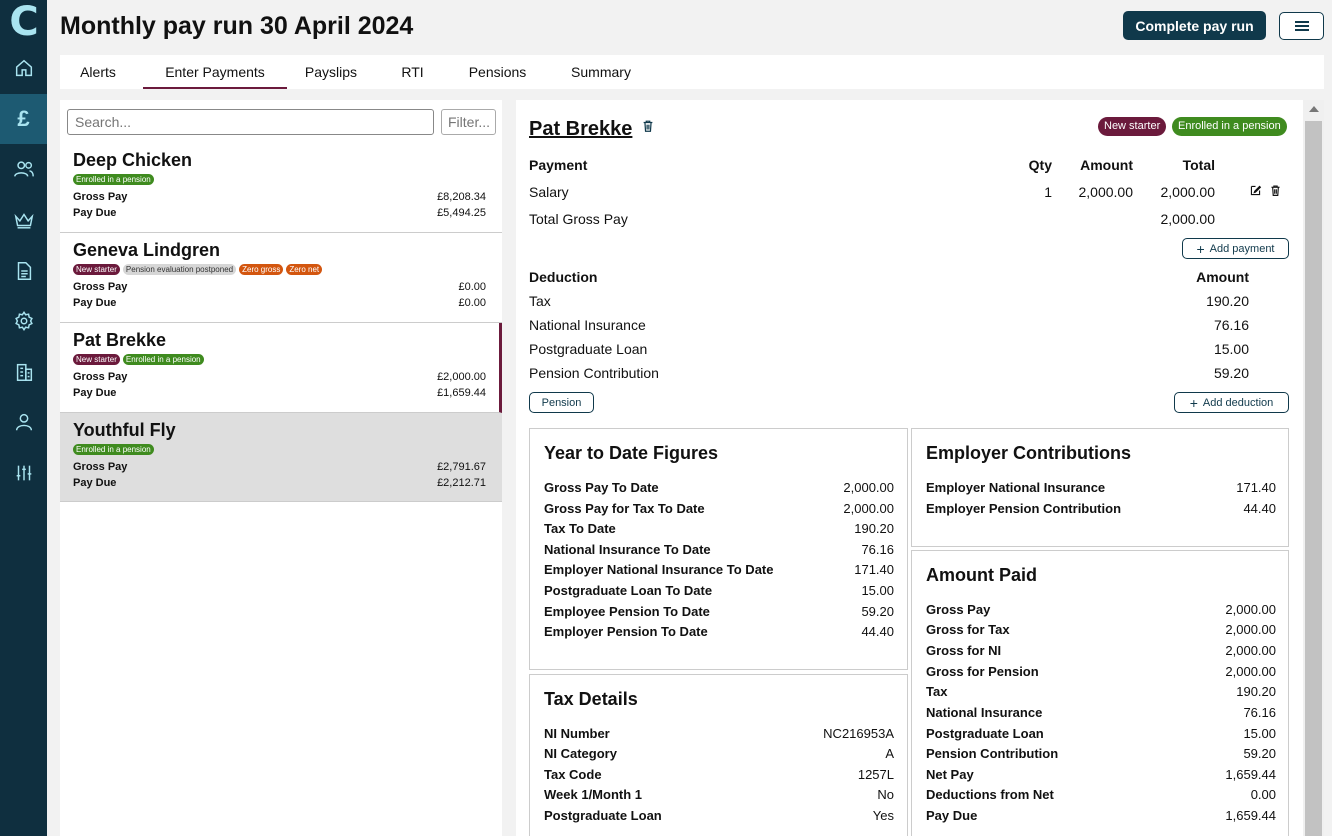 Image resolution: width=1332 pixels, height=836 pixels. I want to click on payment-qty: 1, so click(1048, 192).